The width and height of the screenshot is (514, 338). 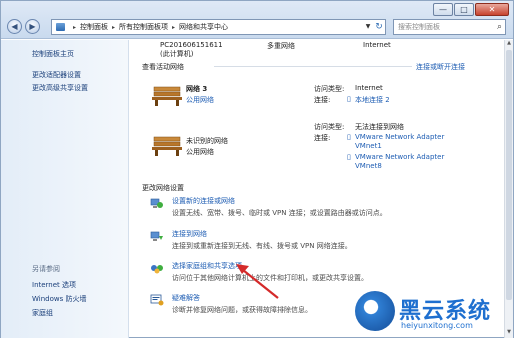 I want to click on breadcrumb-item: 控制面板, so click(x=94, y=27).